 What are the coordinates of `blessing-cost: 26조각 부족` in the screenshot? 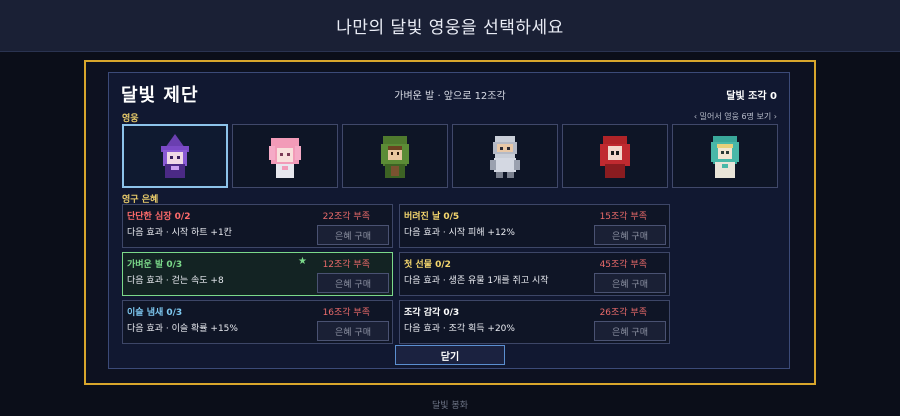 It's located at (623, 313).